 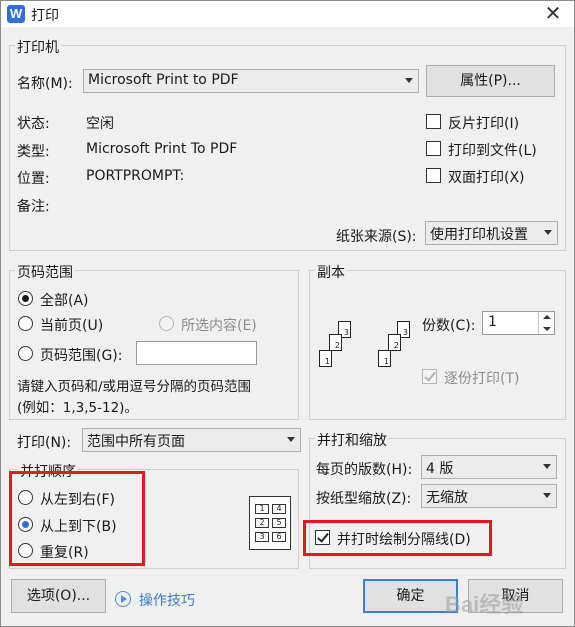 I want to click on paper-source-value: 使用打印机设置, so click(x=479, y=235).